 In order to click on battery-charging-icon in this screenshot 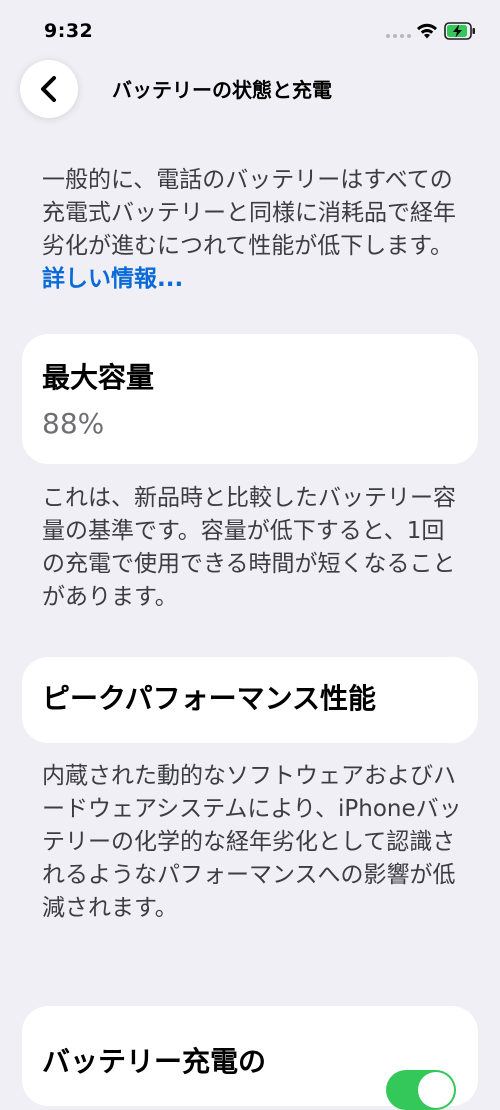, I will do `click(459, 31)`.